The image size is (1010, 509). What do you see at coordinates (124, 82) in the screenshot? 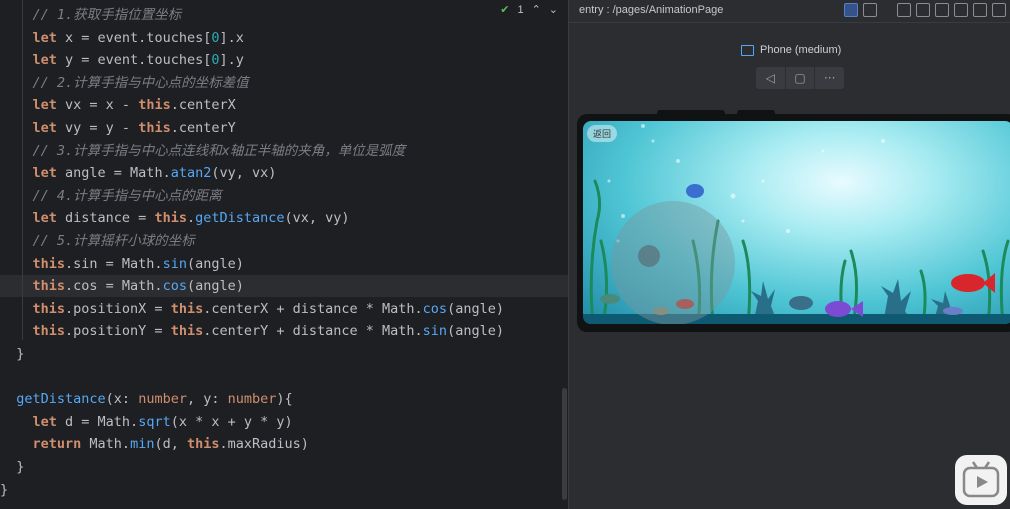
I see `code-token: // 2.计算手指与中心点的坐标差值` at bounding box center [124, 82].